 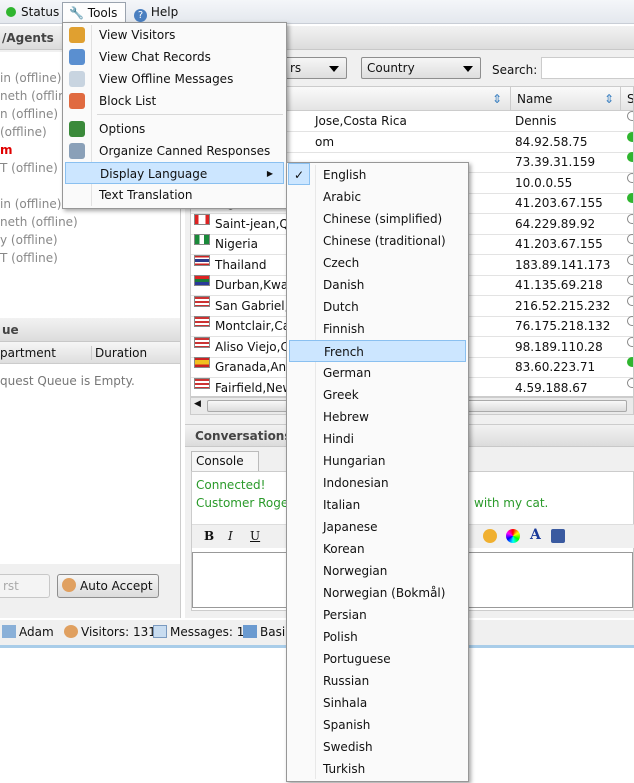 What do you see at coordinates (342, 505) in the screenshot?
I see `language-label: Italian` at bounding box center [342, 505].